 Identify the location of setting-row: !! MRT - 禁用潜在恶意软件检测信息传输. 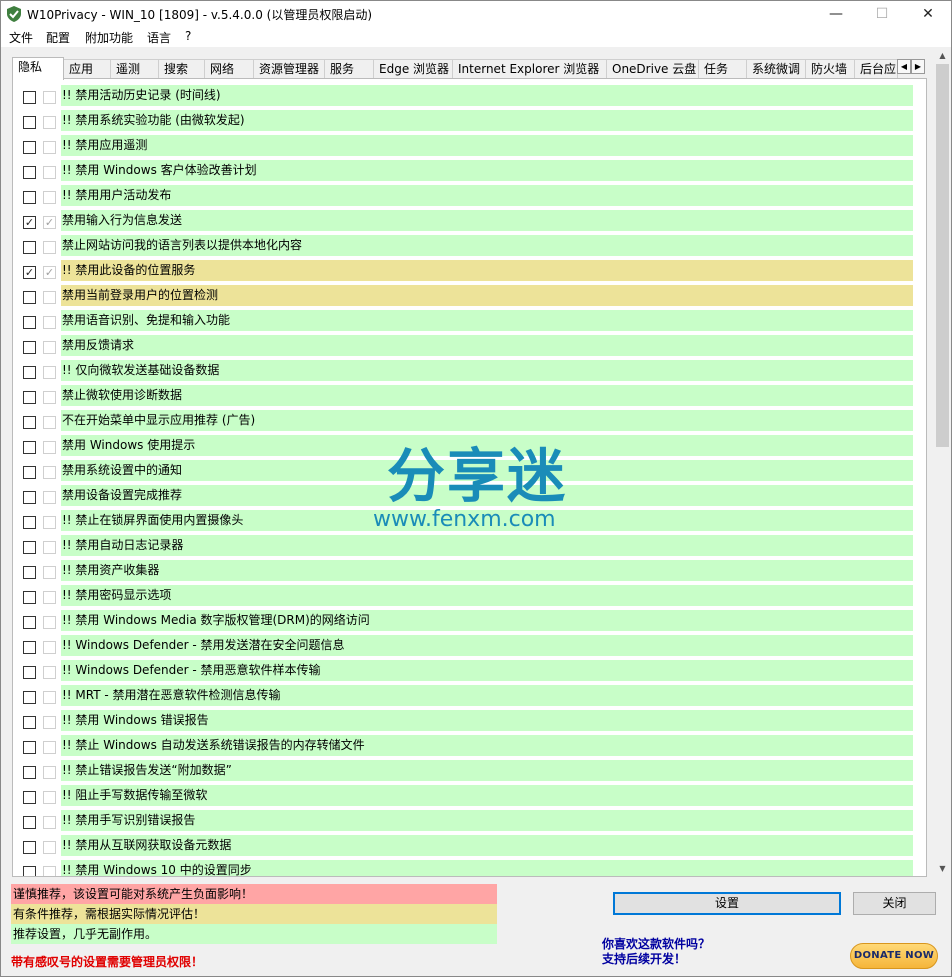
(469, 695).